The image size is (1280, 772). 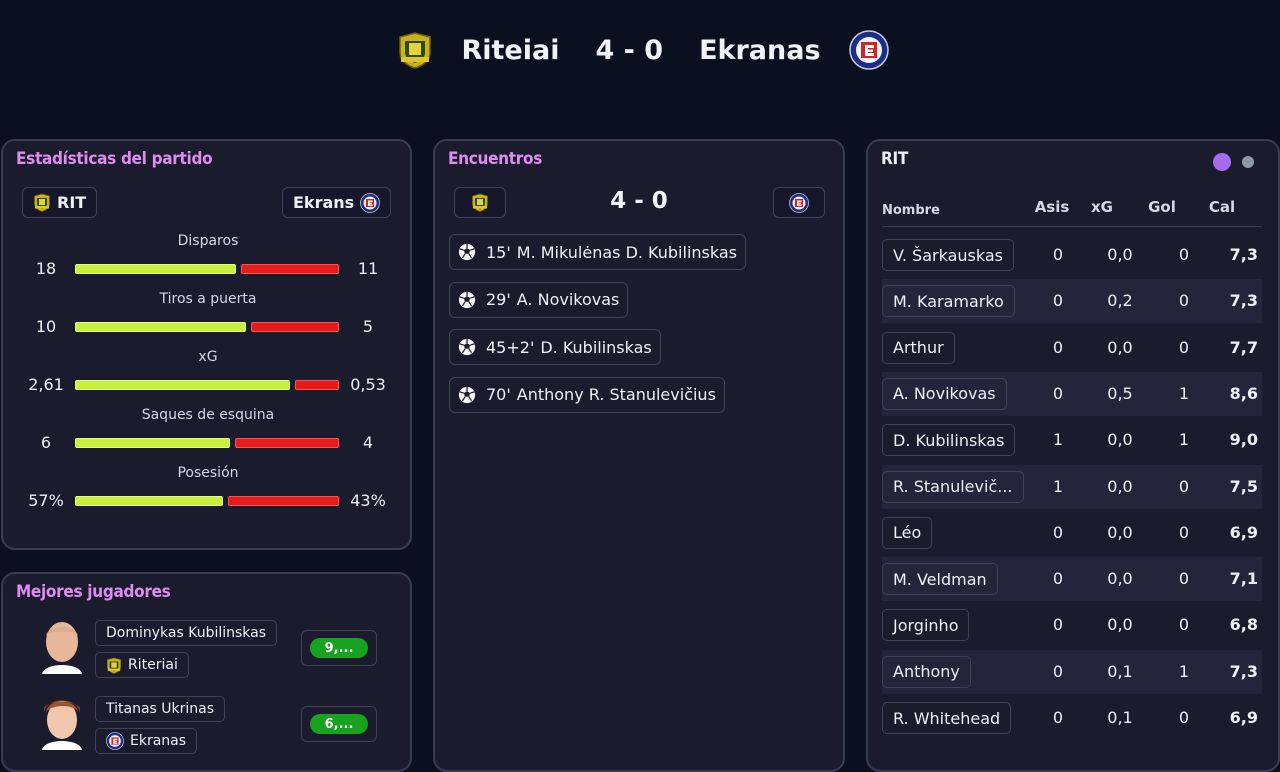 I want to click on player-rating: 6,9, so click(x=1243, y=717).